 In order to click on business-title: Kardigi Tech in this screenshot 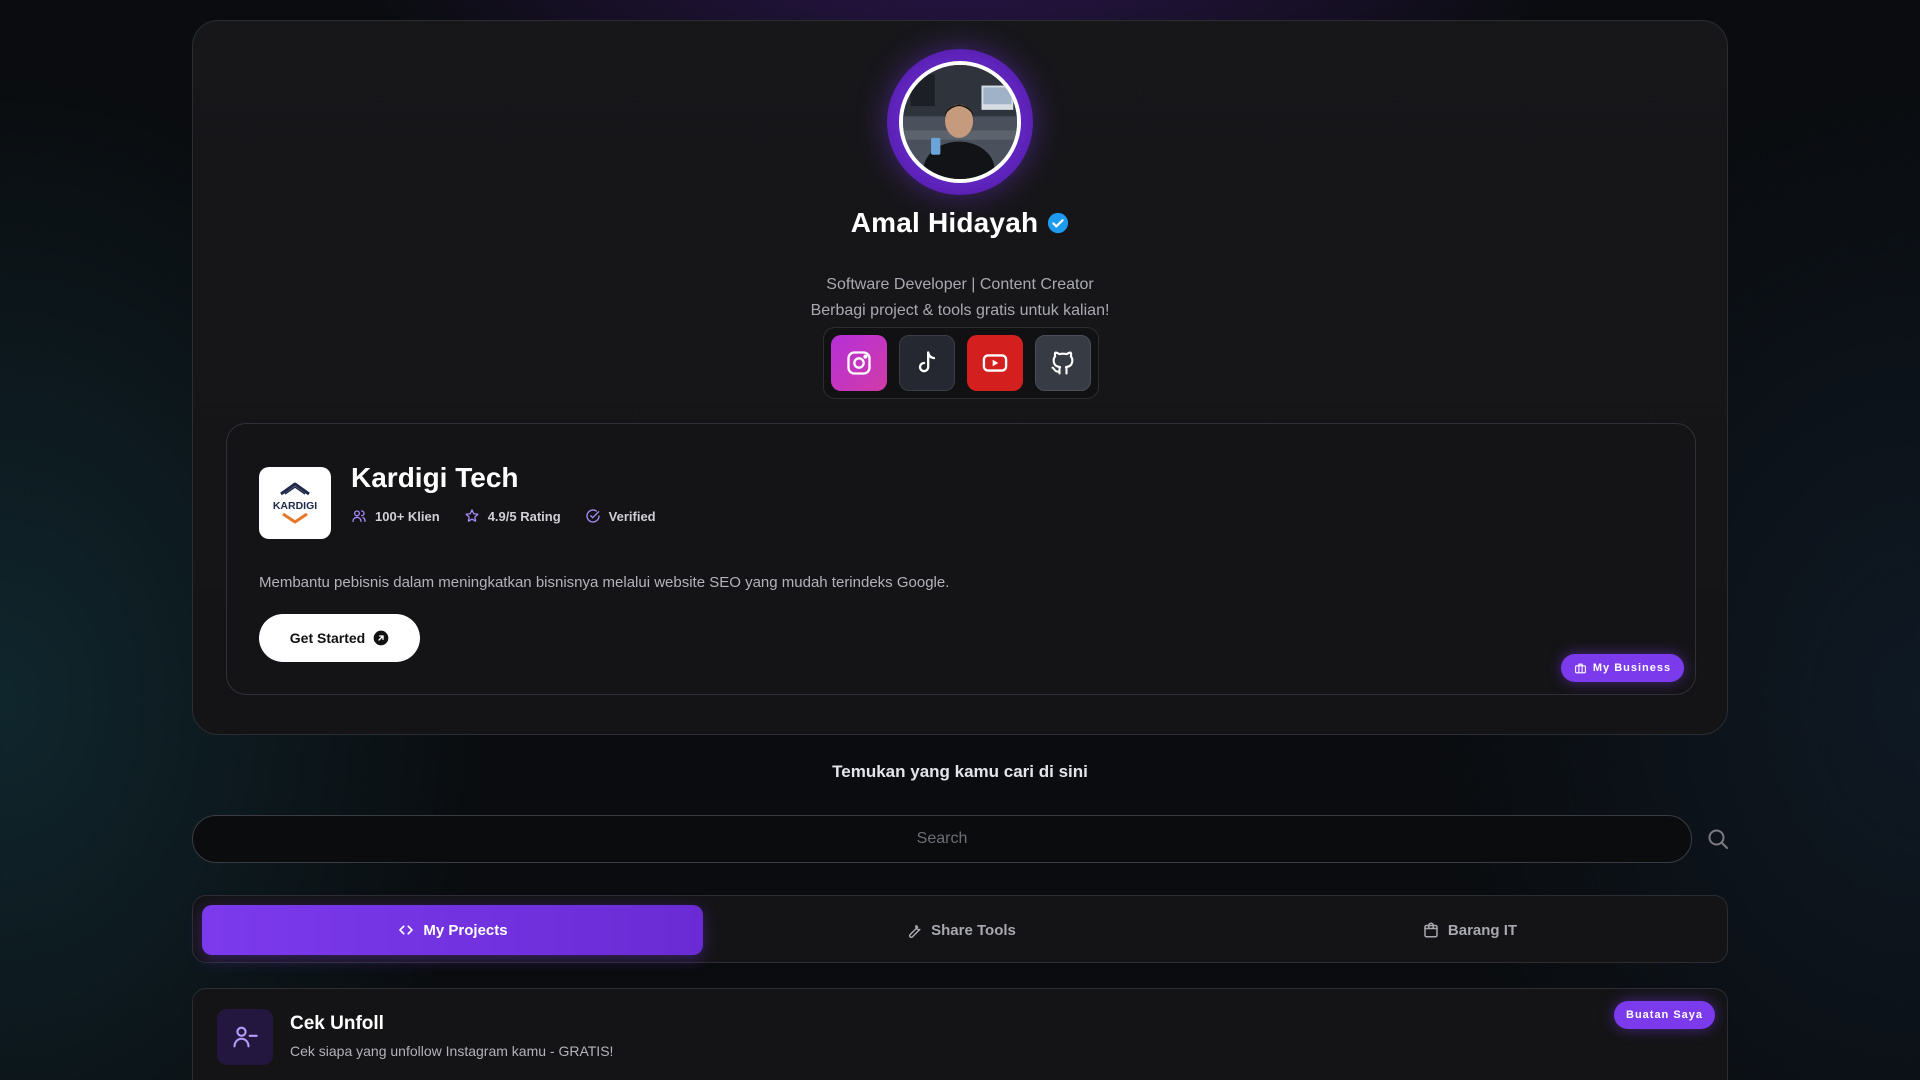, I will do `click(435, 477)`.